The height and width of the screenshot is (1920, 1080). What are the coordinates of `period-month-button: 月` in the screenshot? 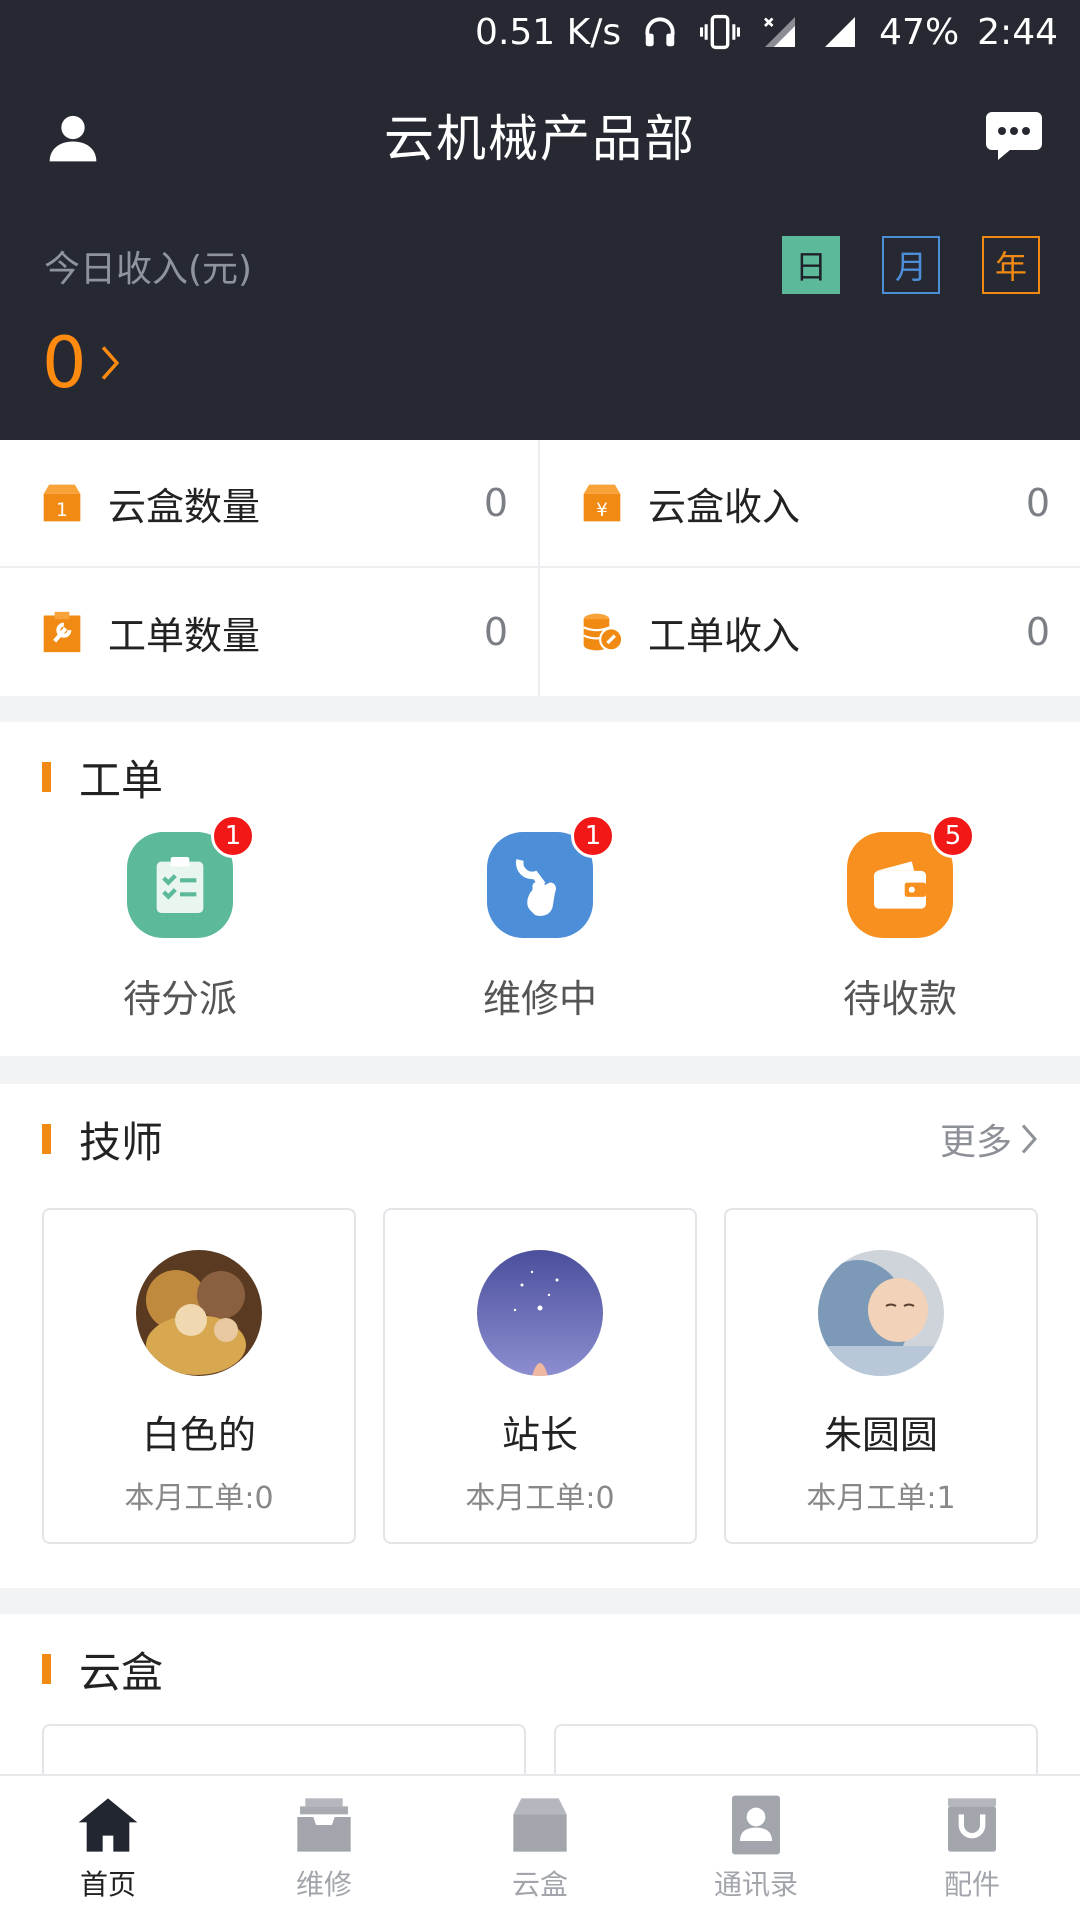 It's located at (911, 265).